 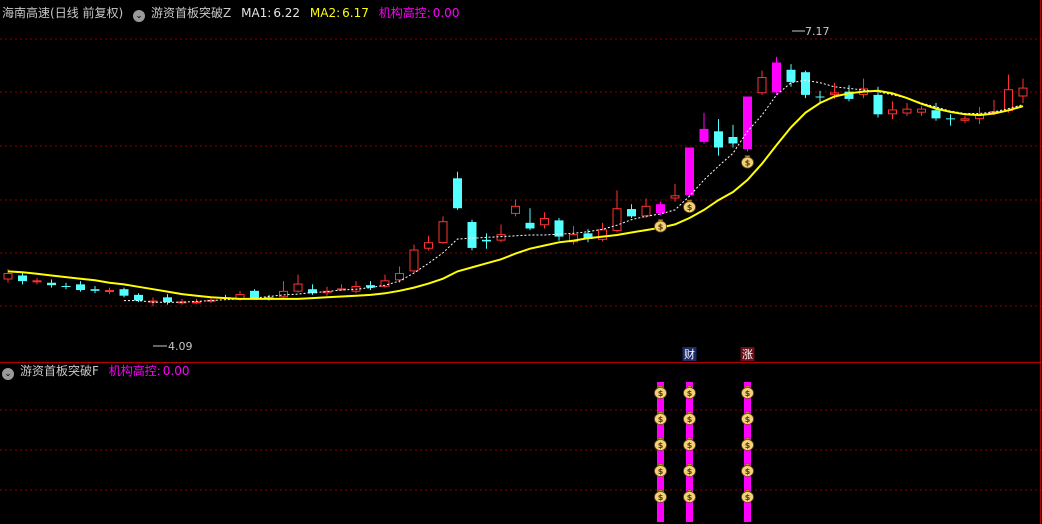 I want to click on low-price-label: 4.09, so click(x=180, y=346).